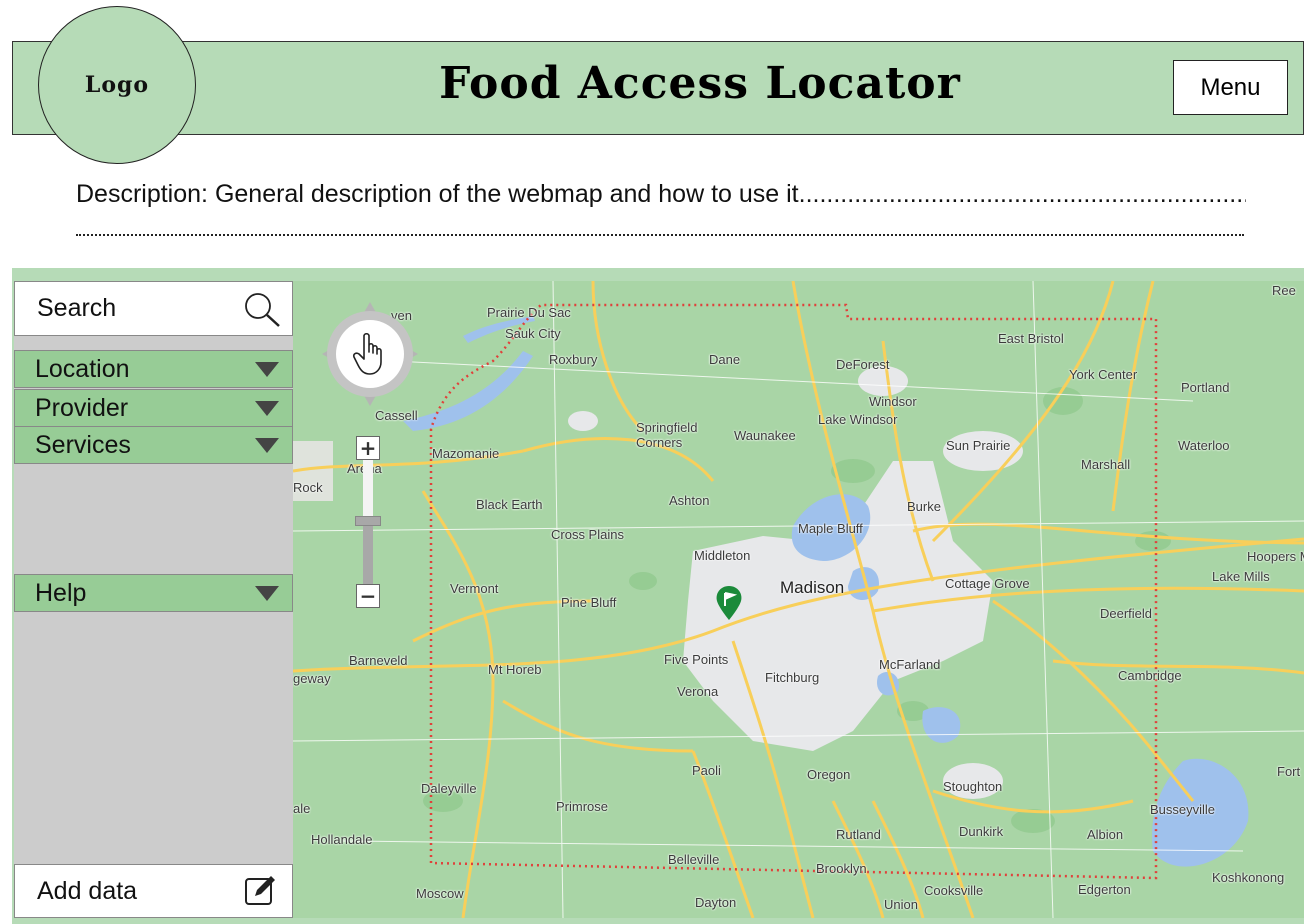 This screenshot has width=1304, height=924. Describe the element at coordinates (696, 659) in the screenshot. I see `map-label: Five Points` at that location.